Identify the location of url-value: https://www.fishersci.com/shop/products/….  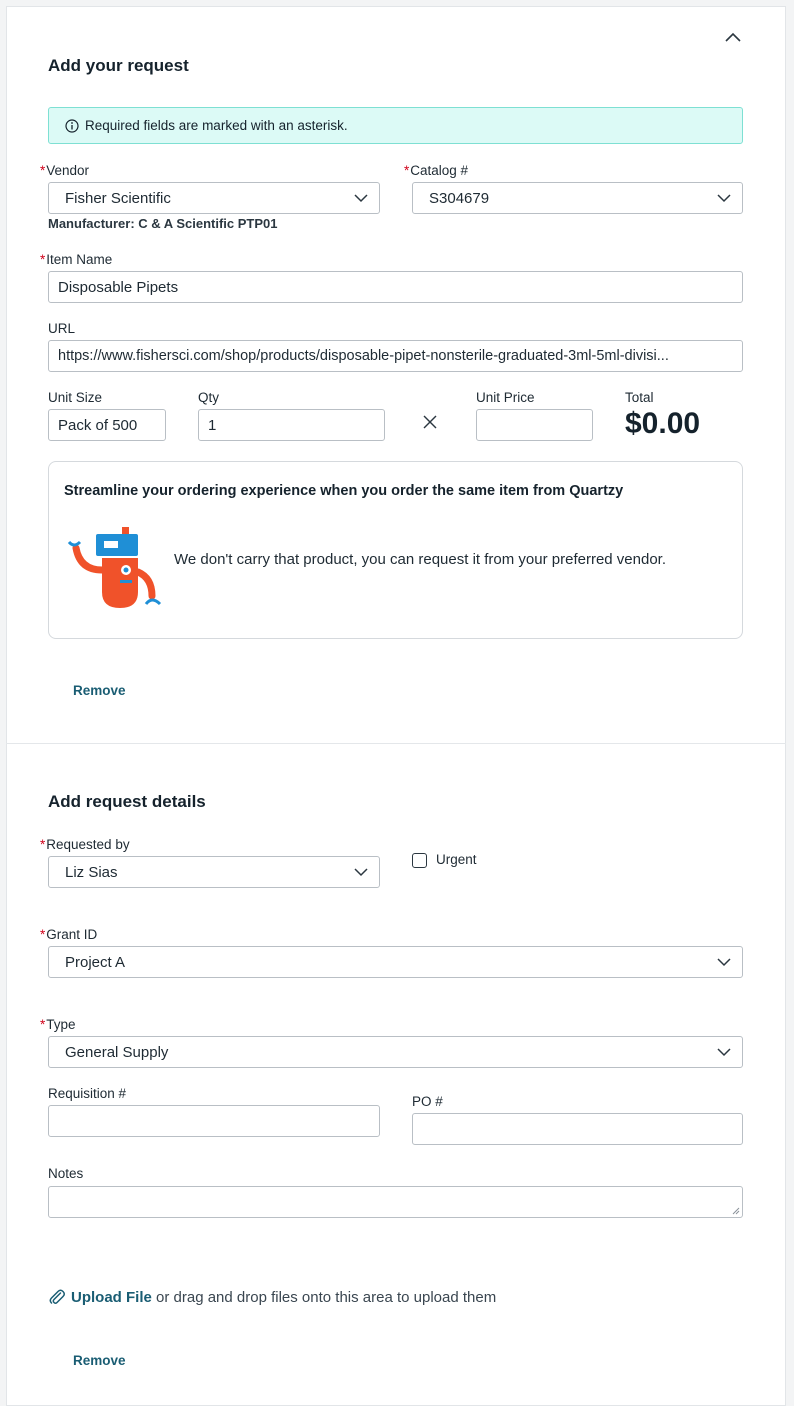
(363, 356).